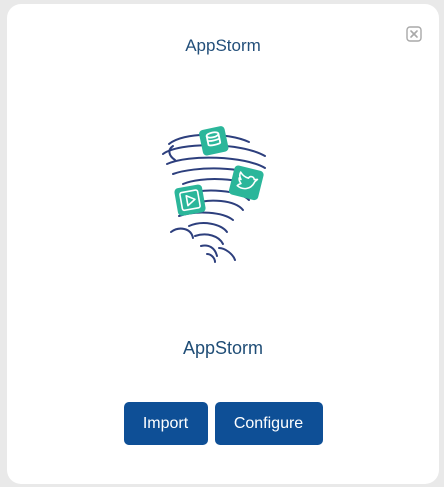  Describe the element at coordinates (219, 192) in the screenshot. I see `tornado-apps-icon` at that location.